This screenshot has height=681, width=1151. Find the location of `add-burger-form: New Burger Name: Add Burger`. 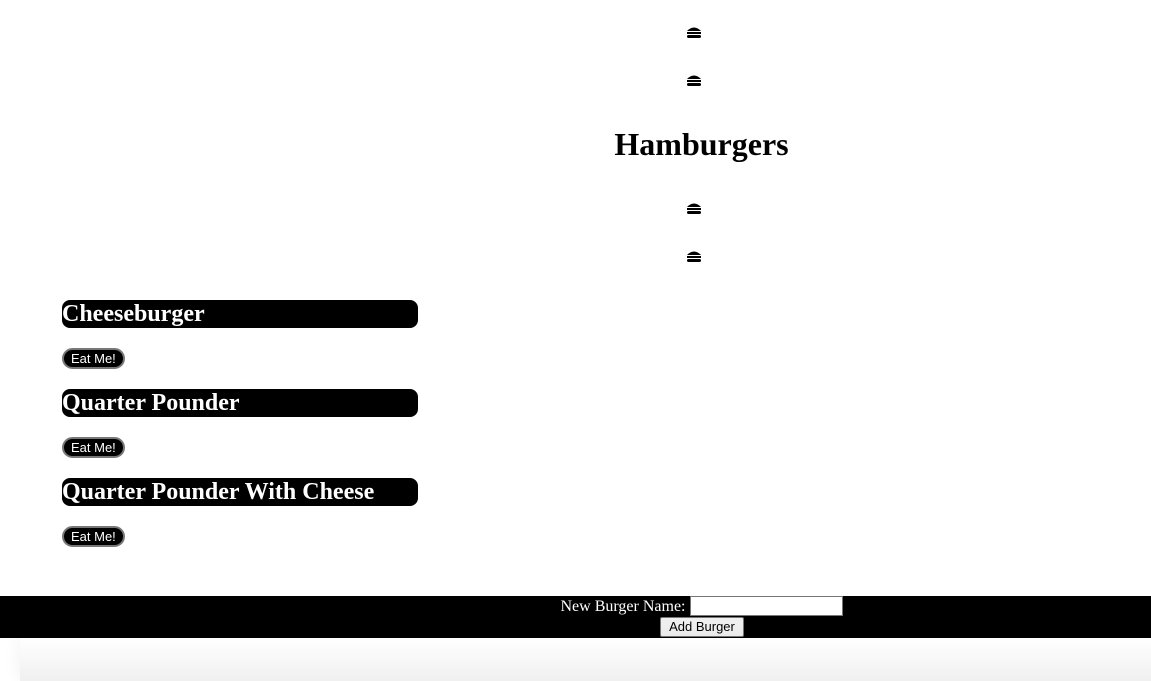

add-burger-form: New Burger Name: Add Burger is located at coordinates (575, 617).